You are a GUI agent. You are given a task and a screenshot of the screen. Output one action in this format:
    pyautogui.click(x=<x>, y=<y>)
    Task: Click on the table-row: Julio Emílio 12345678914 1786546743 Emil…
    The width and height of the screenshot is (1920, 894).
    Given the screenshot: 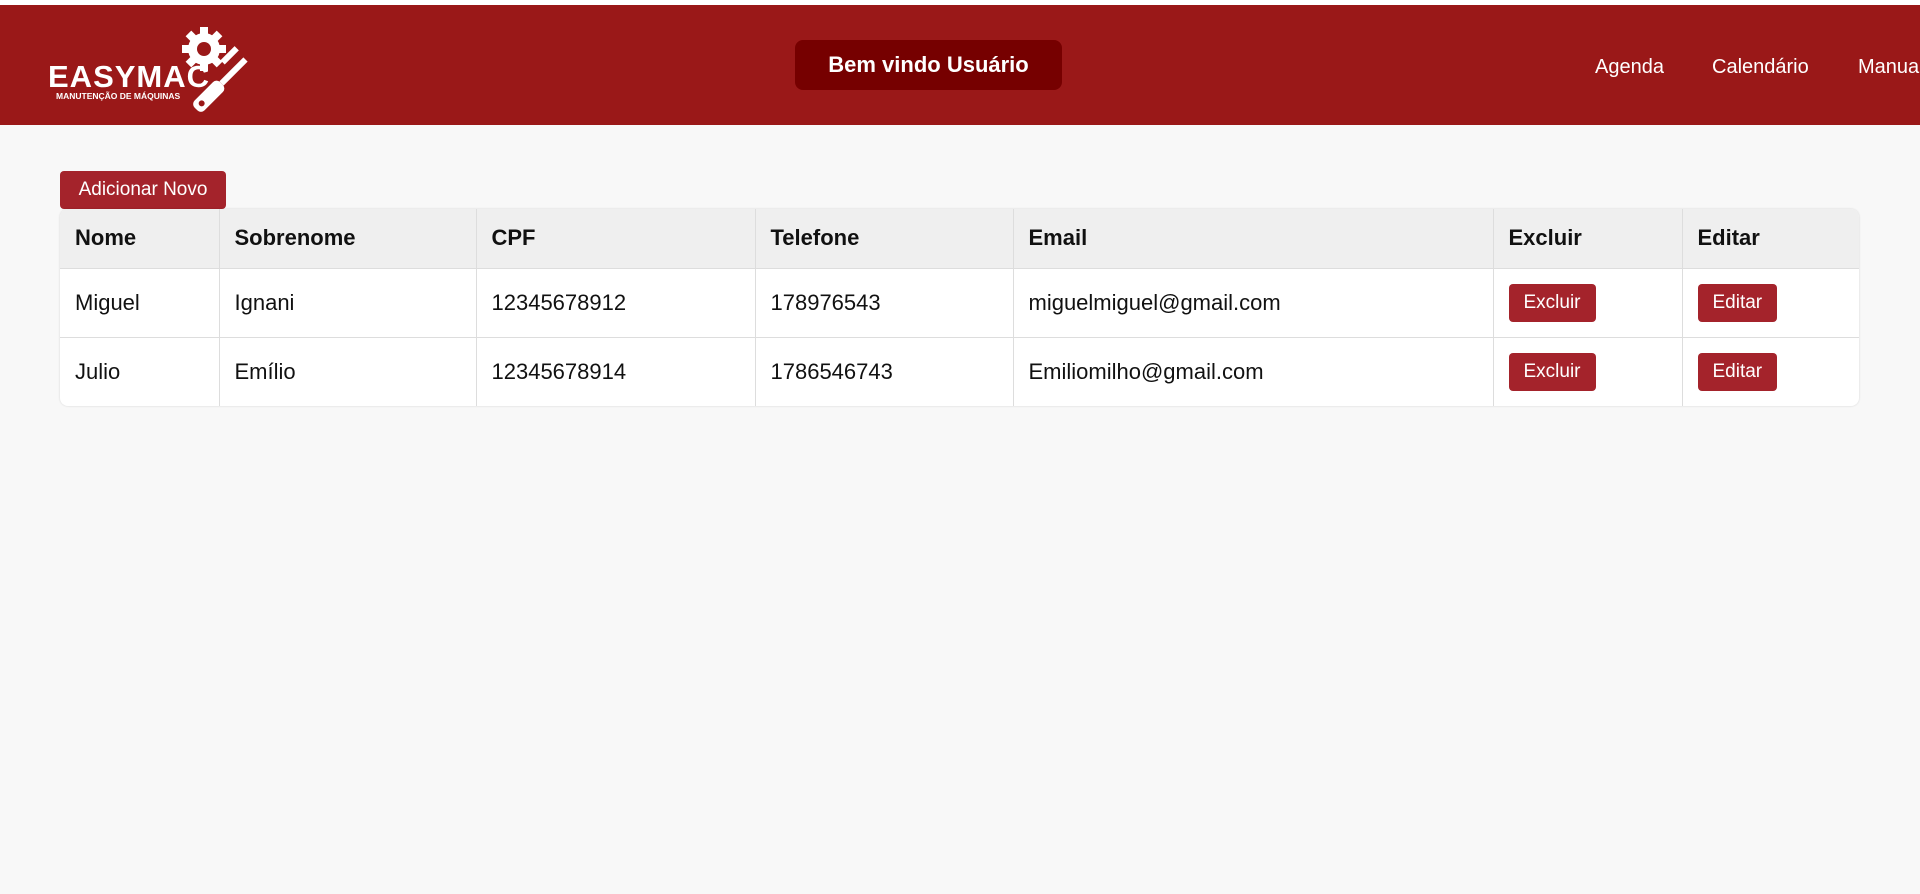 What is the action you would take?
    pyautogui.click(x=959, y=371)
    